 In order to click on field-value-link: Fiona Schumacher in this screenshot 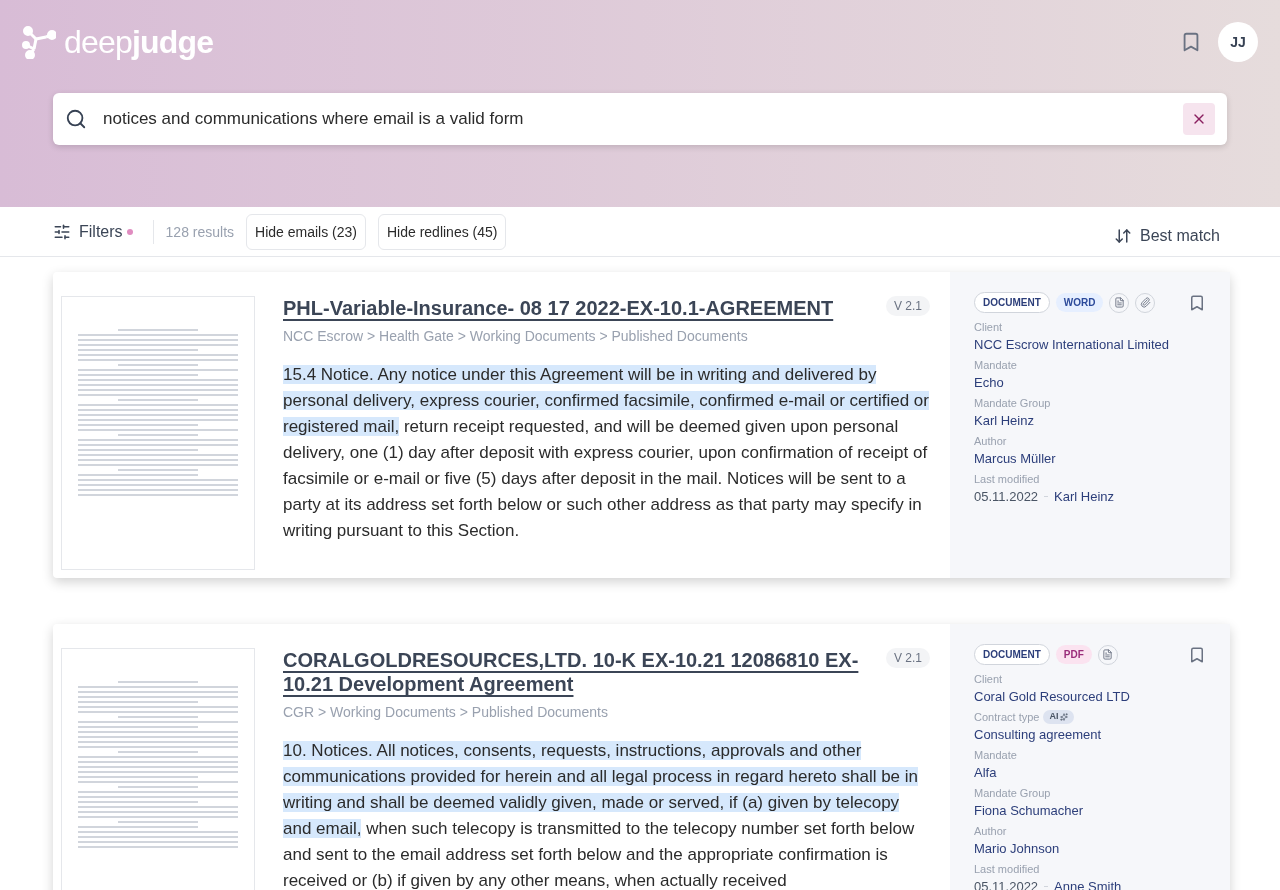, I will do `click(1090, 810)`.